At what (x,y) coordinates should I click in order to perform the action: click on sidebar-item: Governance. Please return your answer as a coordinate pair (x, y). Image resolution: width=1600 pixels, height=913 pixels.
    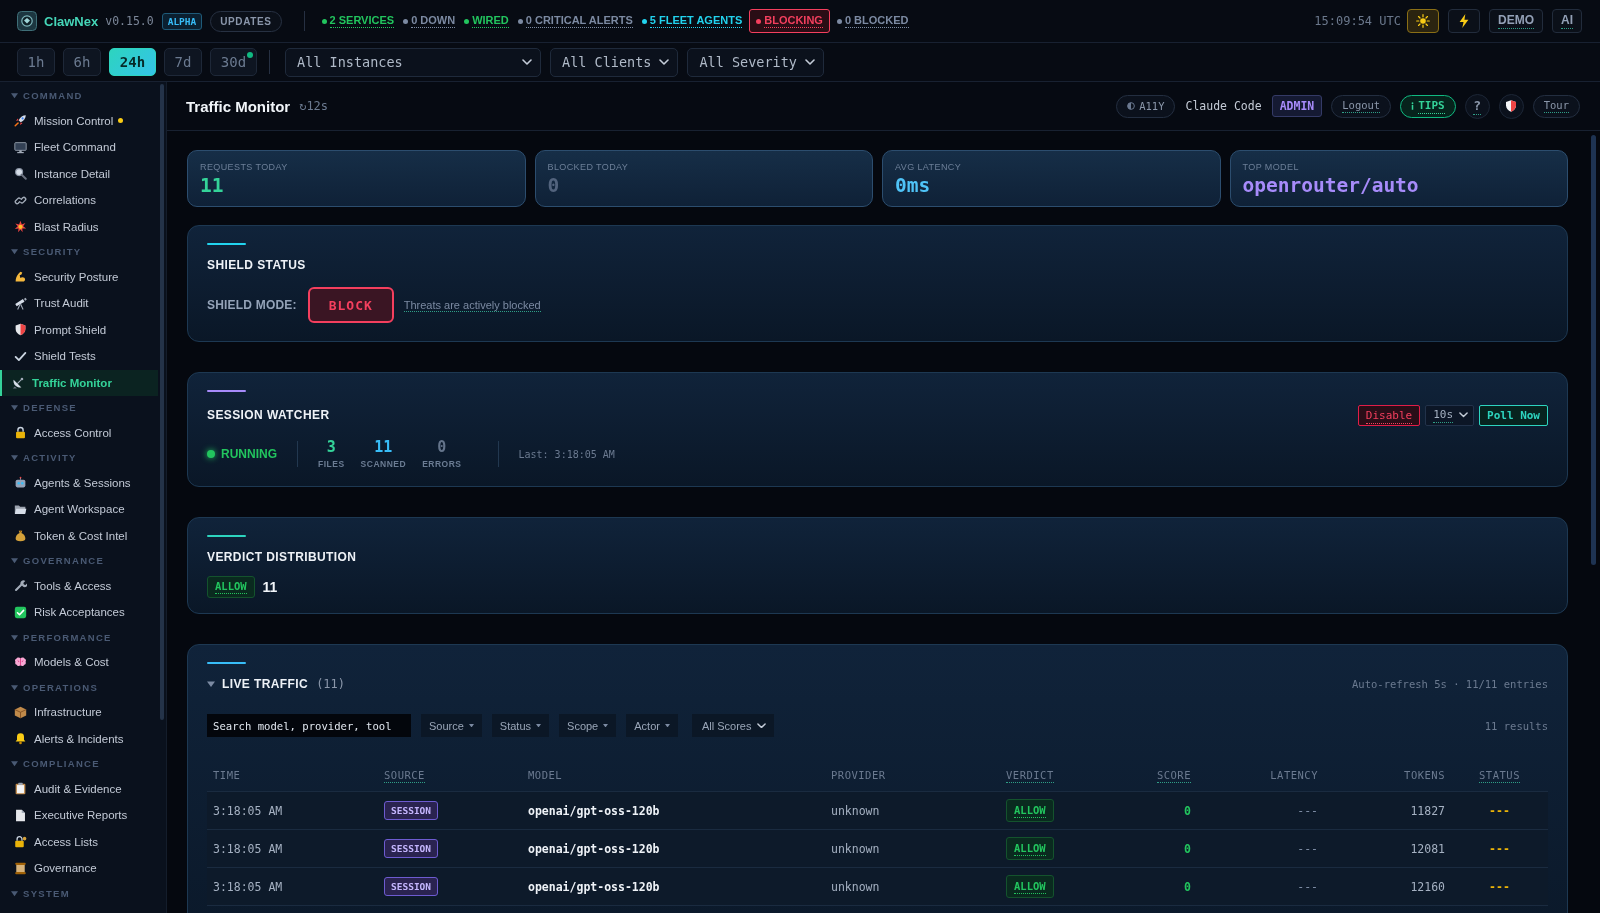
    Looking at the image, I should click on (79, 868).